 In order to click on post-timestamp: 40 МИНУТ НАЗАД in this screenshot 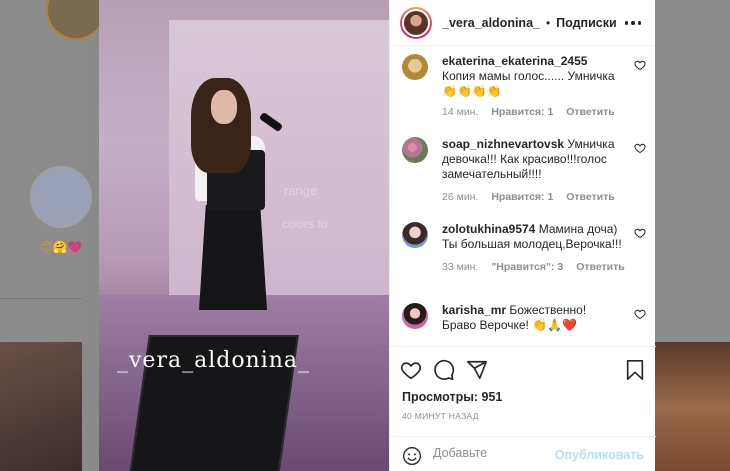, I will do `click(440, 416)`.